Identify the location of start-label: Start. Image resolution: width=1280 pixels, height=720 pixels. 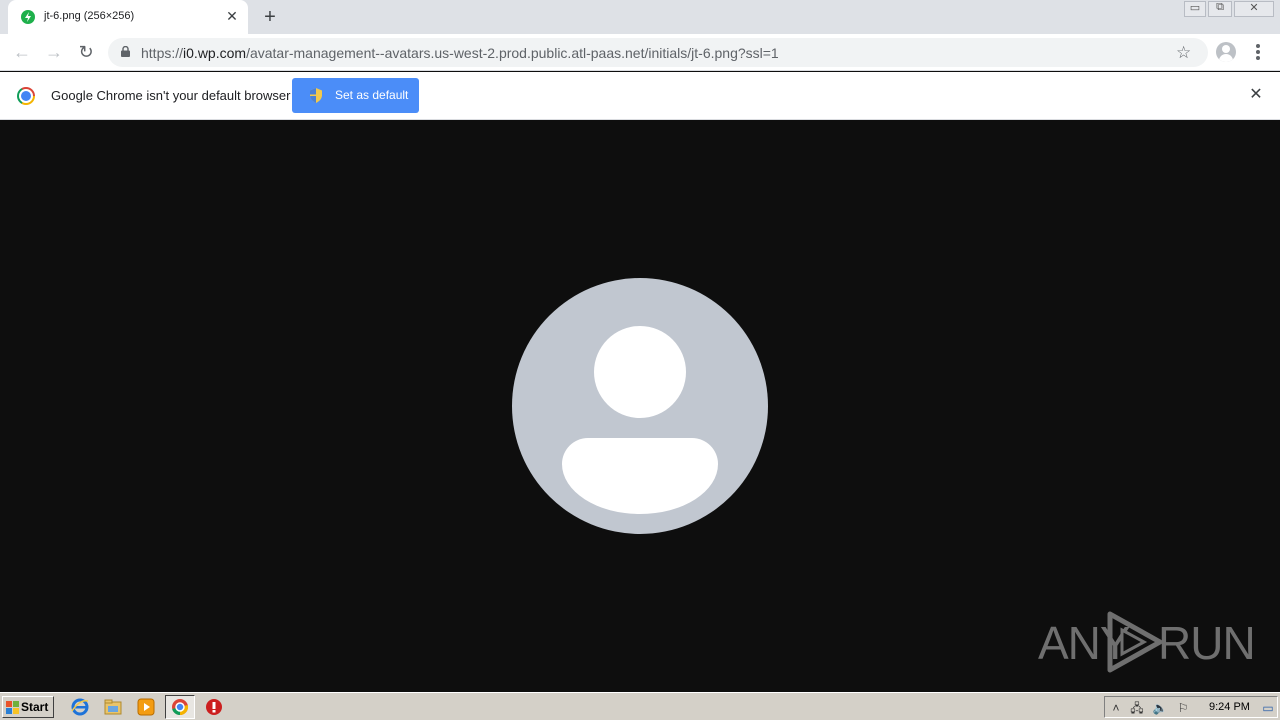
(35, 707).